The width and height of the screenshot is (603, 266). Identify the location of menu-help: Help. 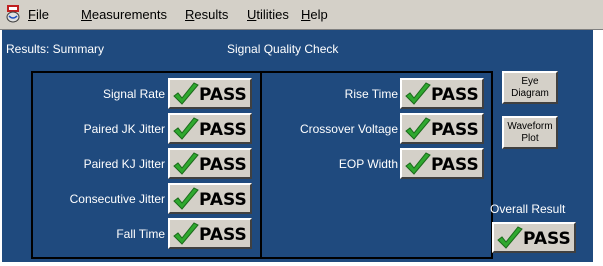
(314, 14).